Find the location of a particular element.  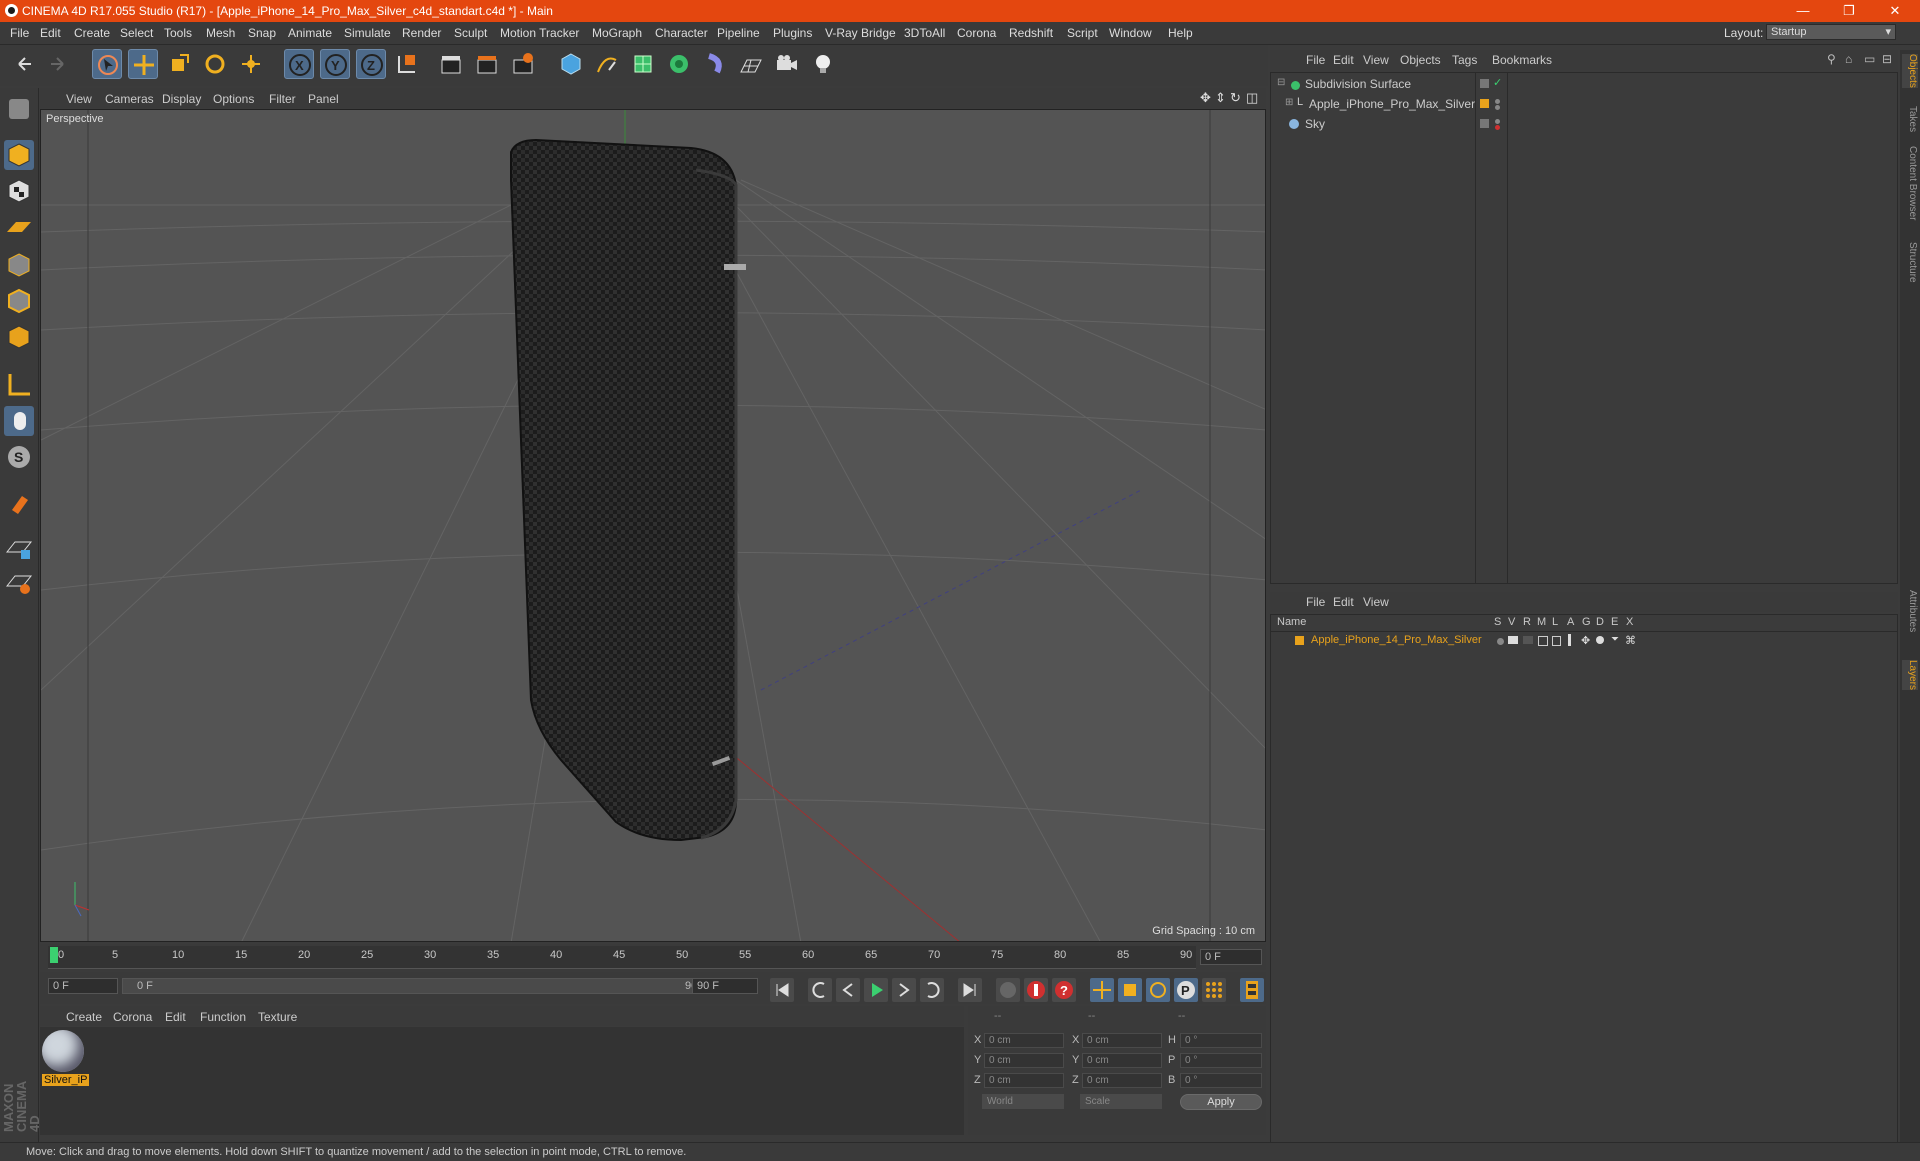

object-row-subdivision-surface: ⊟ Subdivision Surface ✓ is located at coordinates (1583, 84).